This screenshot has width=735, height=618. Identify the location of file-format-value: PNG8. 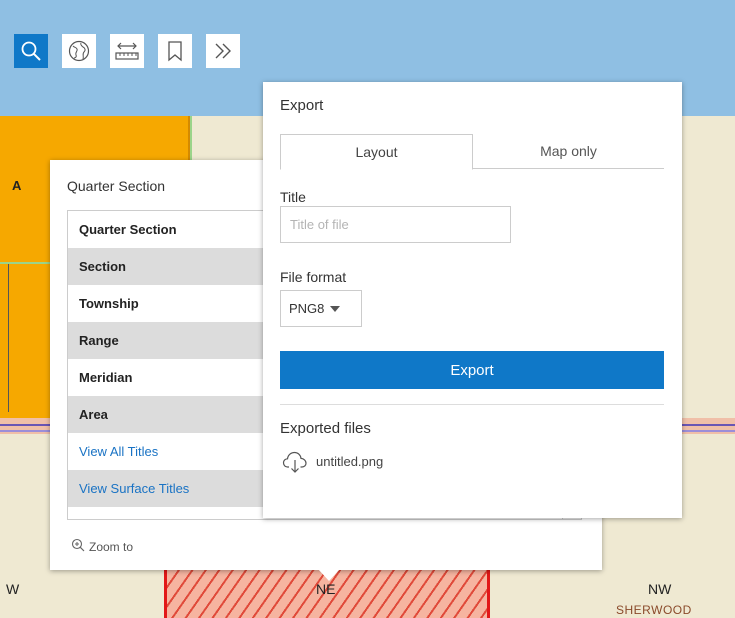
(307, 308).